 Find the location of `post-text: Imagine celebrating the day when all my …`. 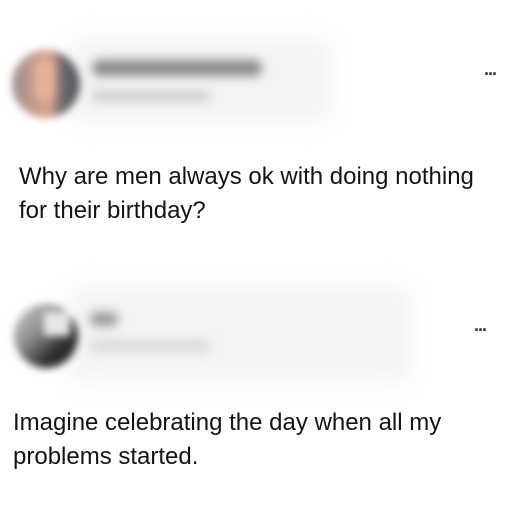

post-text: Imagine celebrating the day when all my … is located at coordinates (227, 439).